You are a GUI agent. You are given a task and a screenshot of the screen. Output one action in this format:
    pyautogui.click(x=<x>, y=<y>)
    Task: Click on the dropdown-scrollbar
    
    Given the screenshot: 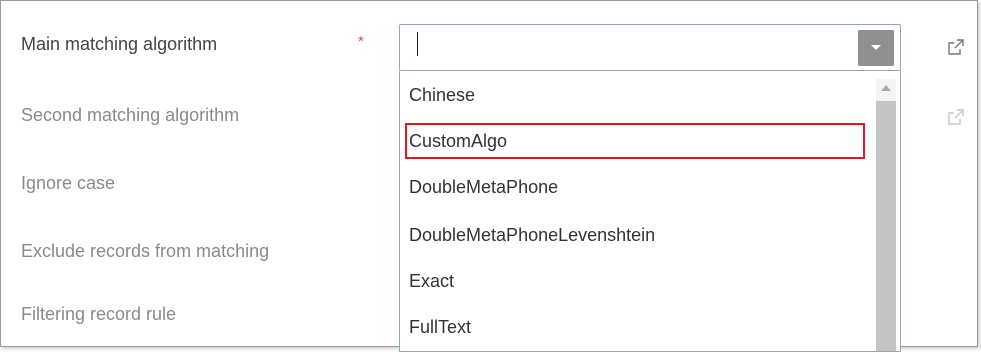 What is the action you would take?
    pyautogui.click(x=886, y=215)
    